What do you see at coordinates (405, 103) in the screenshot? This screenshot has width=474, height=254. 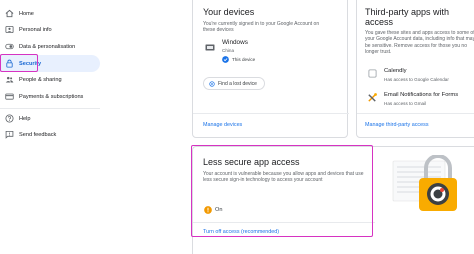 I see `app-detail: Has access to Gmail` at bounding box center [405, 103].